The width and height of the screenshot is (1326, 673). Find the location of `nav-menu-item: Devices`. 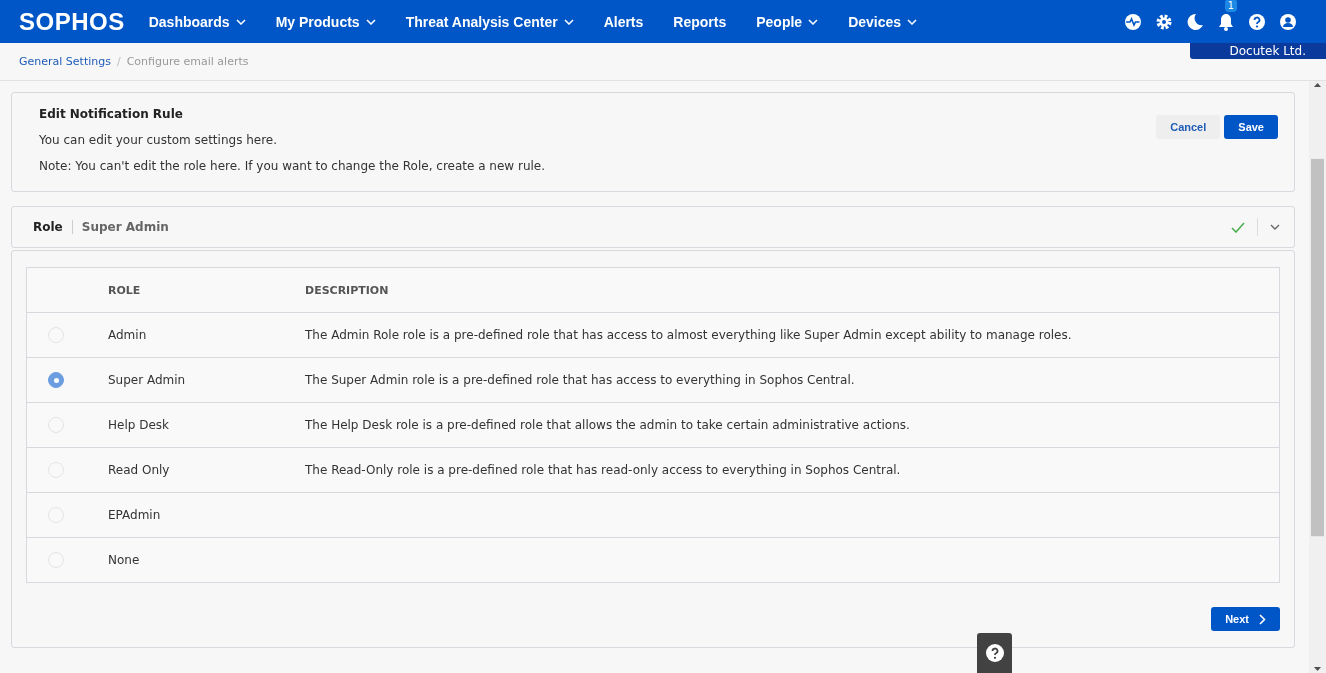

nav-menu-item: Devices is located at coordinates (883, 21).